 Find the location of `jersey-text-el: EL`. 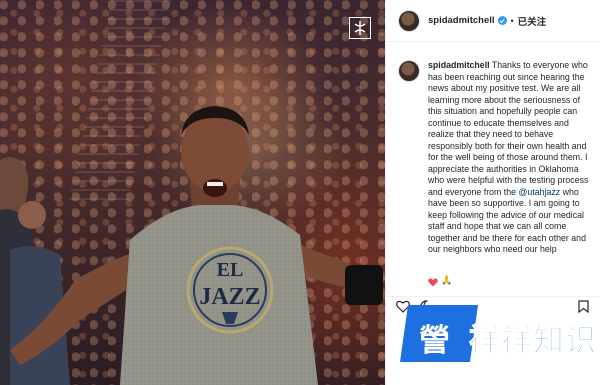

jersey-text-el: EL is located at coordinates (230, 270).